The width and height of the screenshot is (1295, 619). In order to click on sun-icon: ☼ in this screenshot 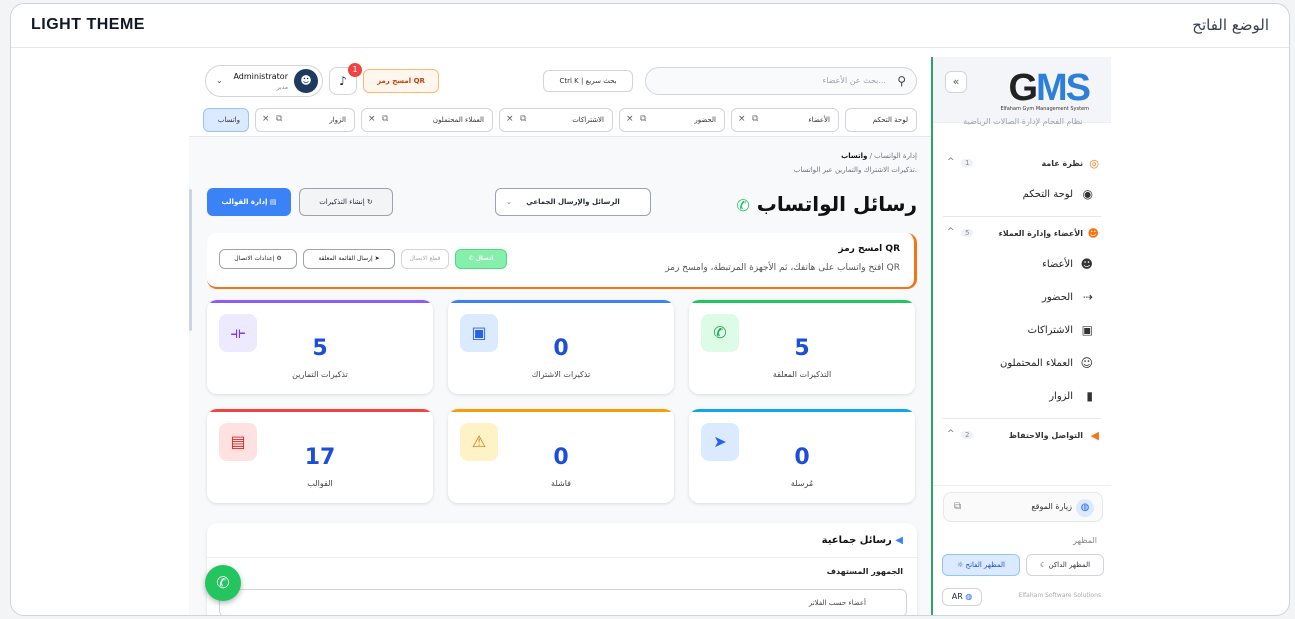, I will do `click(961, 565)`.